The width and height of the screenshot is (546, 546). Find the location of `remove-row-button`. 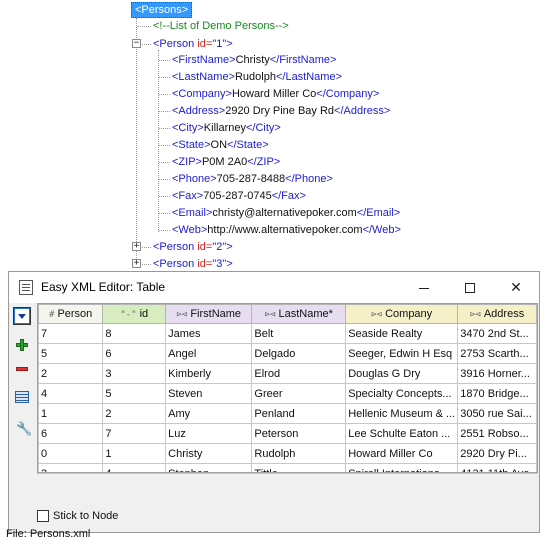

remove-row-button is located at coordinates (22, 369).